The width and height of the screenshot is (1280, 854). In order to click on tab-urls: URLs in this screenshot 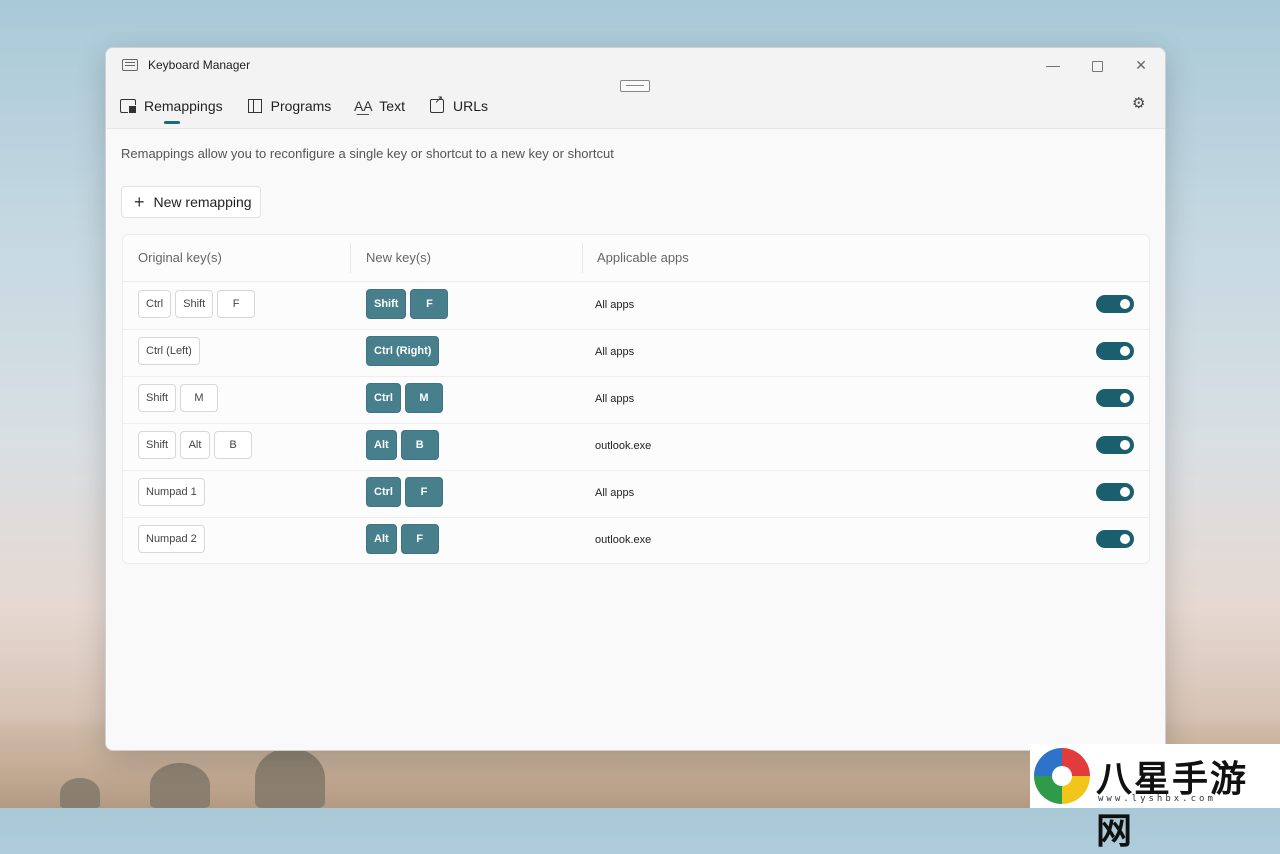, I will do `click(458, 105)`.